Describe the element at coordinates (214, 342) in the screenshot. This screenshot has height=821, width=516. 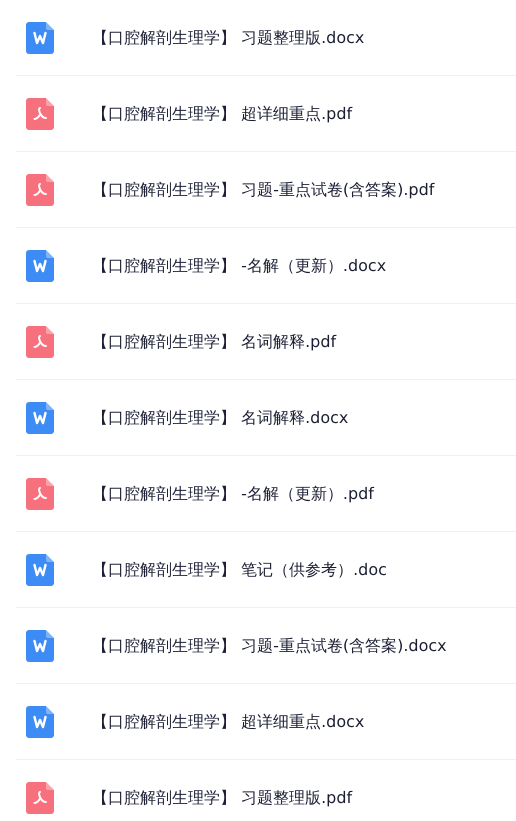
I see `file-name: 【口腔解剖生理学】 名词解释.pdf` at that location.